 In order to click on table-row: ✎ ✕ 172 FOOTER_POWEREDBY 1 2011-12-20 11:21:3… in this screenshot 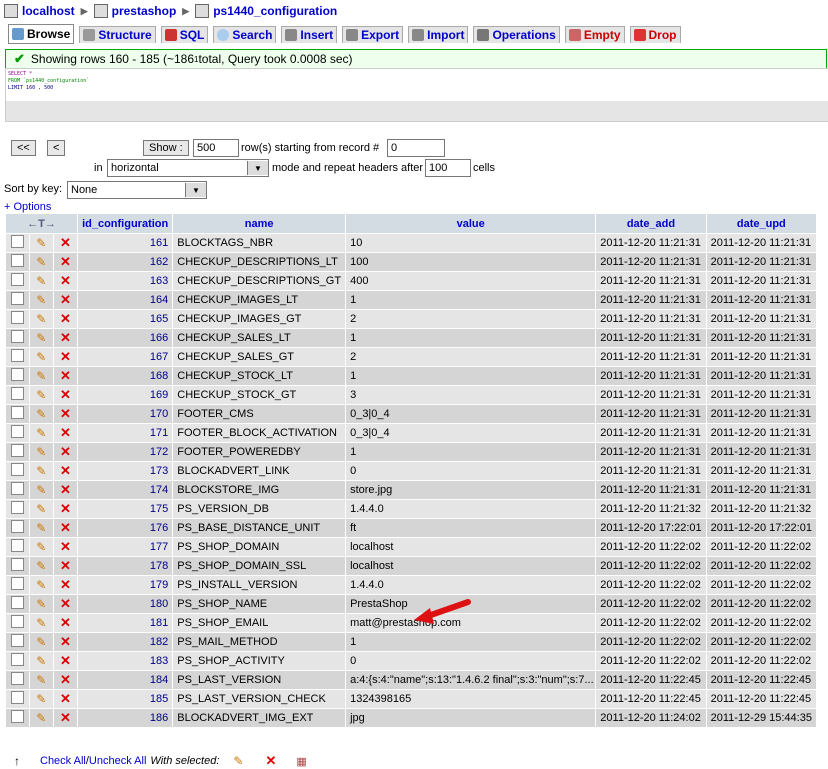, I will do `click(411, 452)`.